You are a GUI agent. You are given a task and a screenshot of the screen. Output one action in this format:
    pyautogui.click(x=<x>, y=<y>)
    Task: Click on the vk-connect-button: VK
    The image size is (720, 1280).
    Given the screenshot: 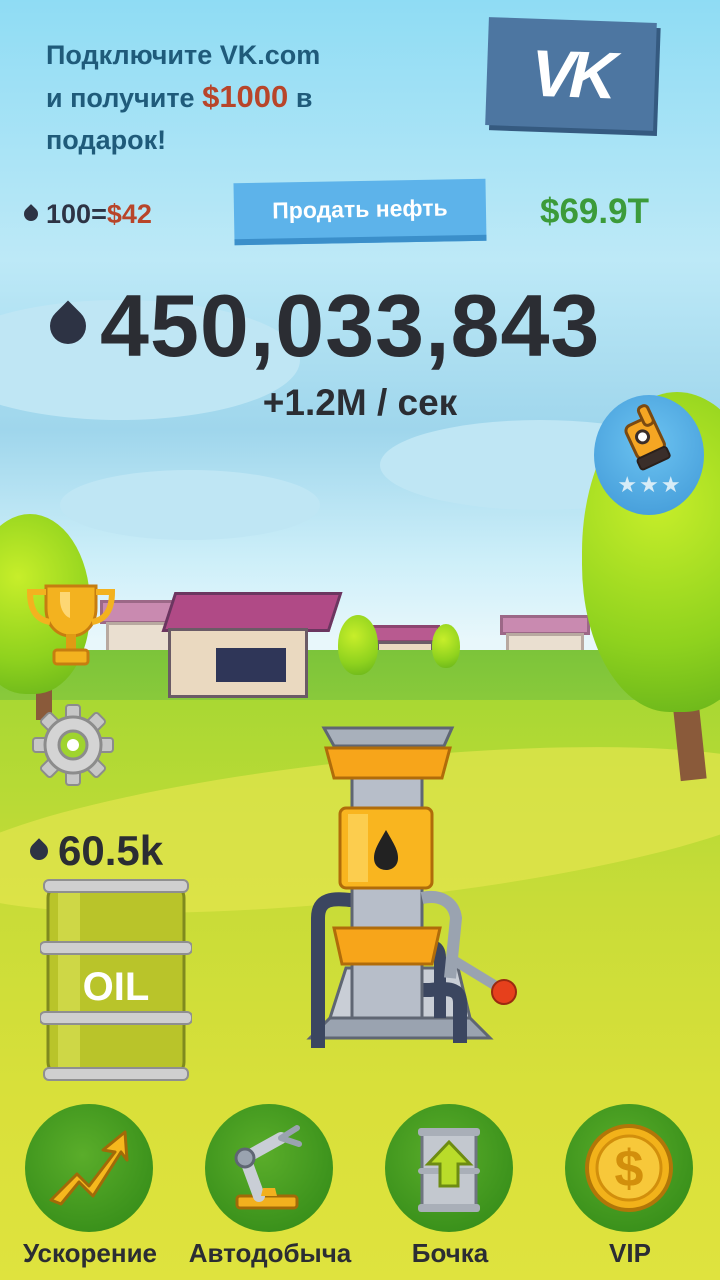 What is the action you would take?
    pyautogui.click(x=571, y=74)
    